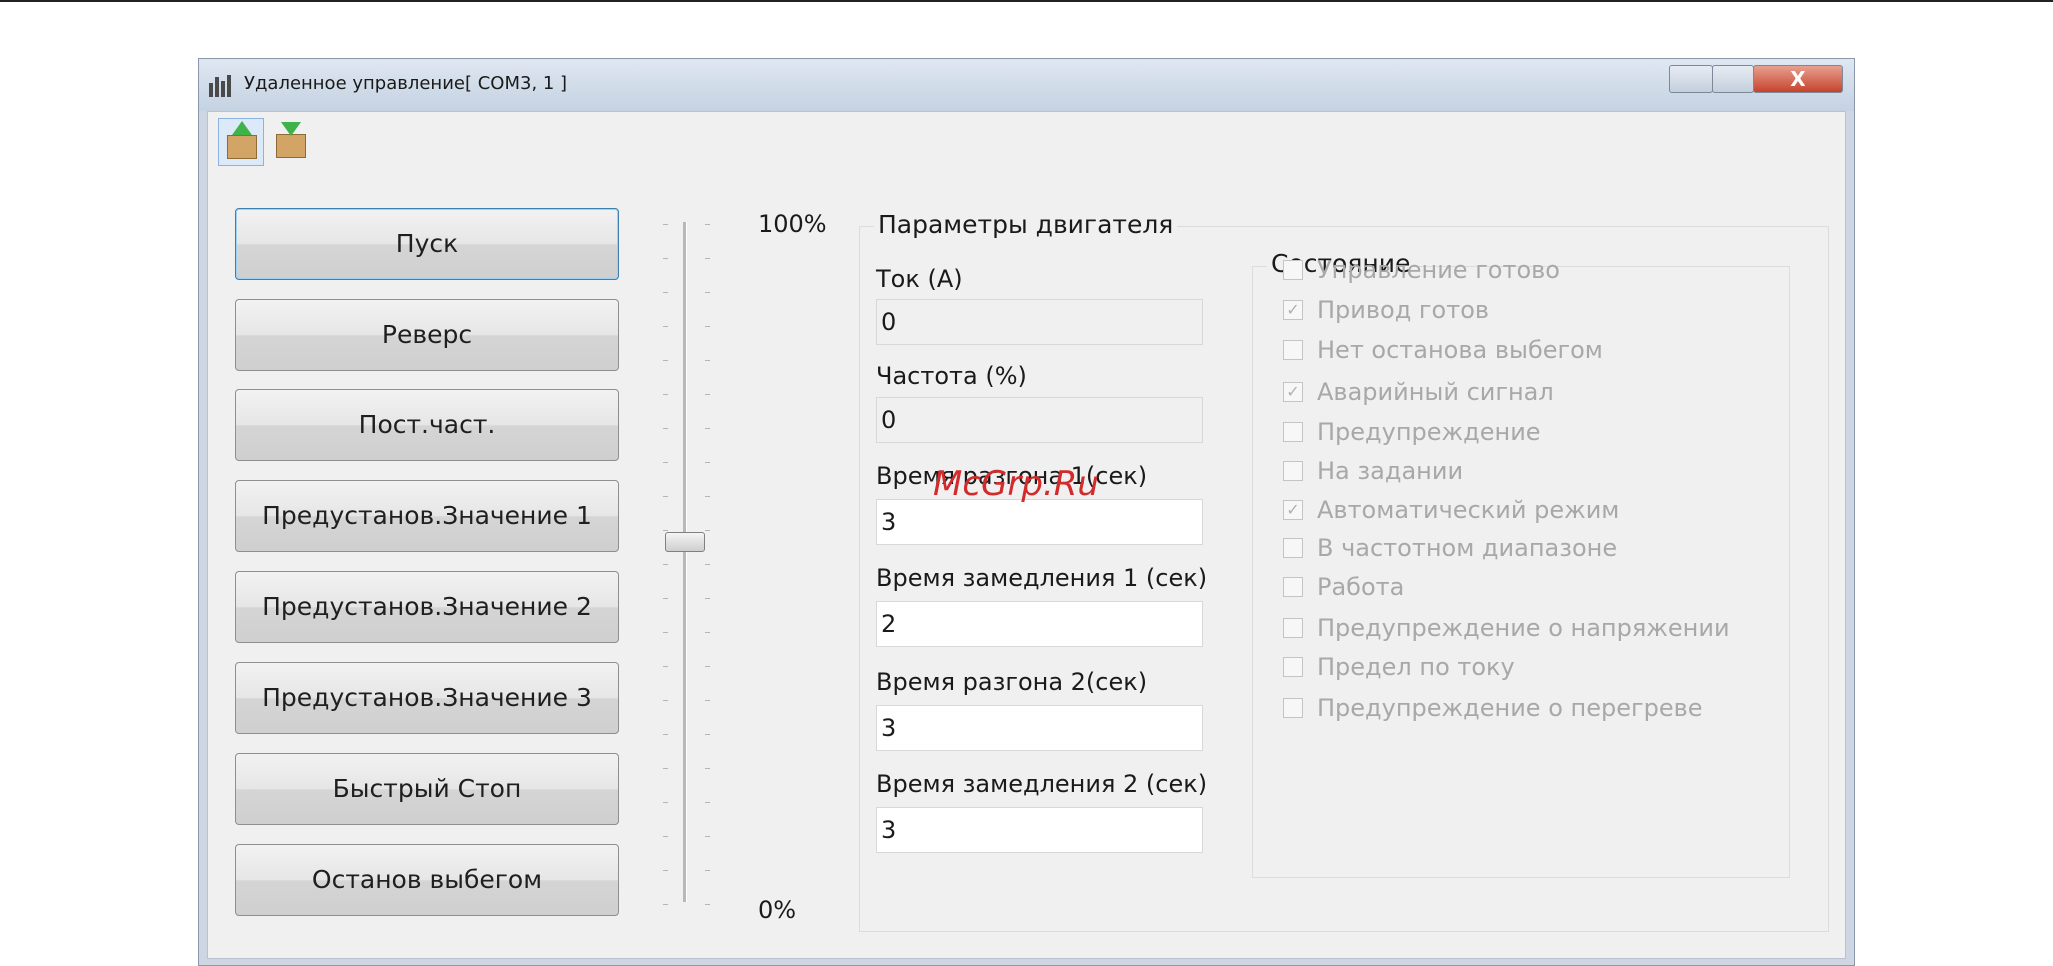  I want to click on upload-box-icon, so click(241, 142).